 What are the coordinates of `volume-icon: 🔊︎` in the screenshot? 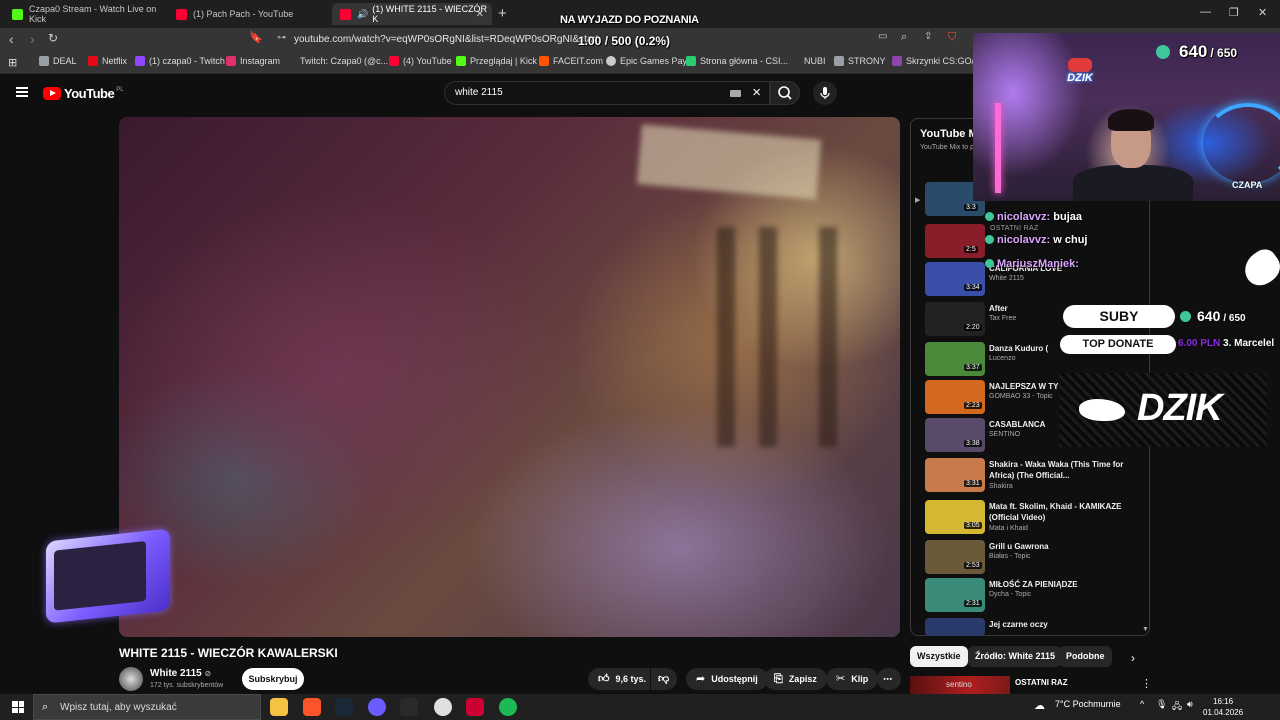 It's located at (1190, 704).